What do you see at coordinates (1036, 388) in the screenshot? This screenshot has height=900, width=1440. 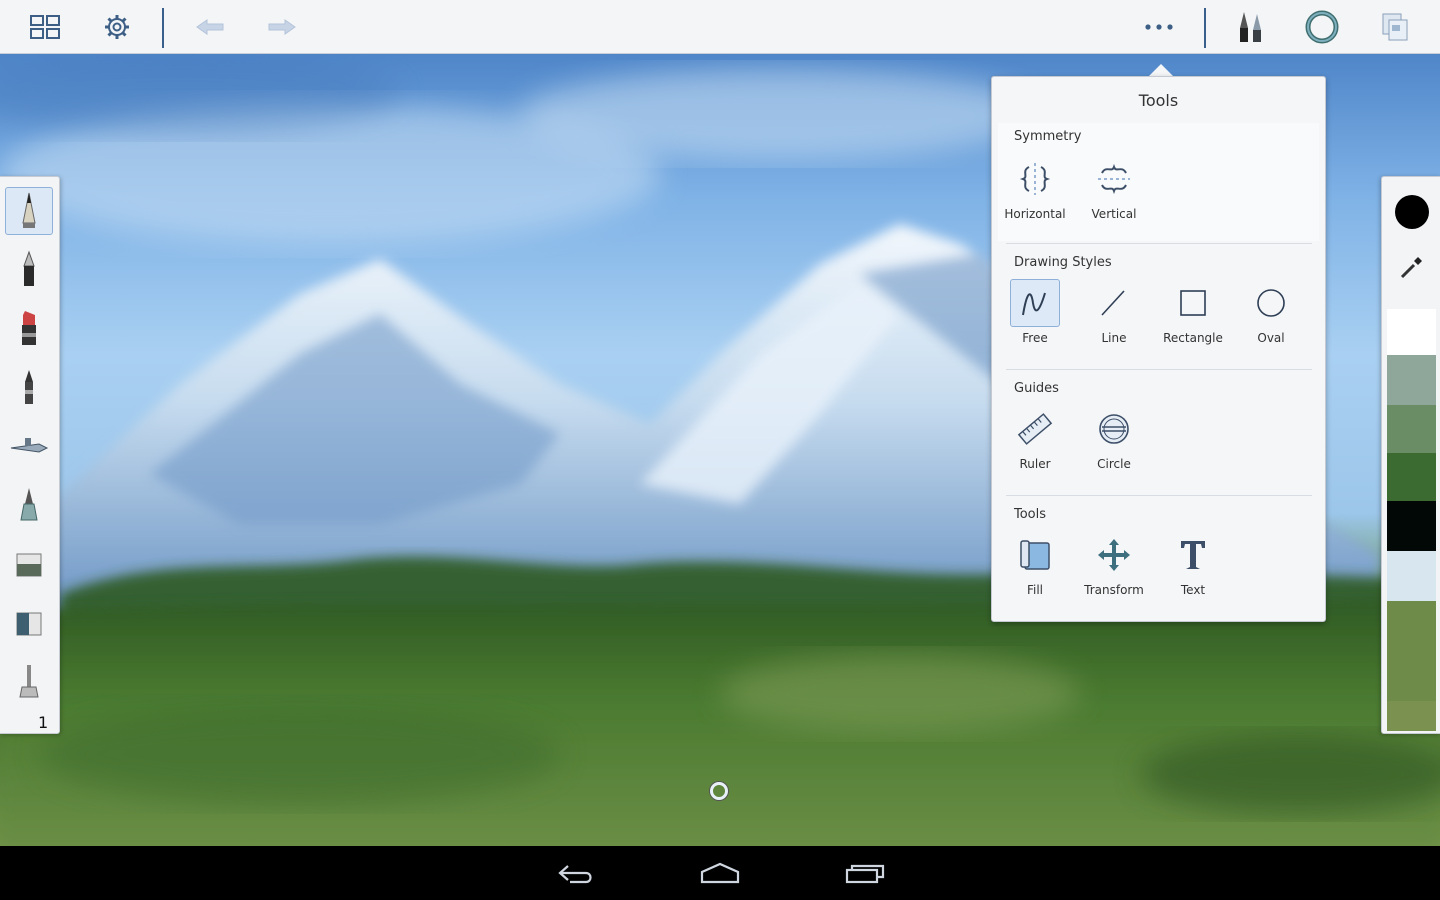 I see `section-heading: Guides` at bounding box center [1036, 388].